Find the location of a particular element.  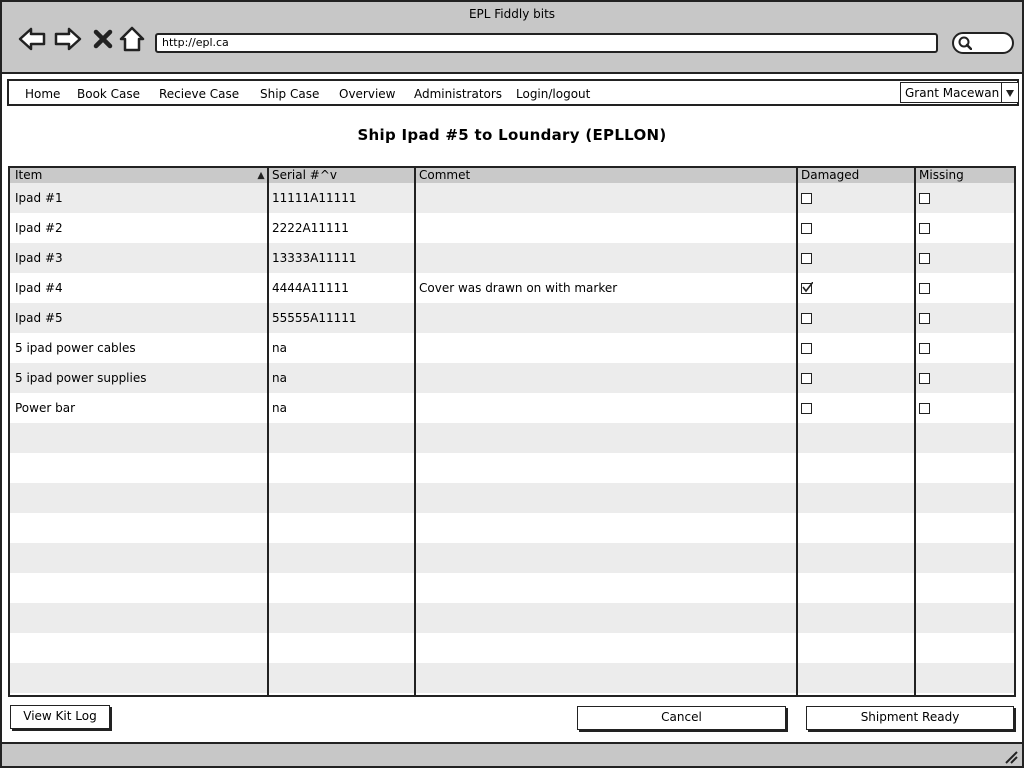

table-row: Ipad #3 13333A11111 is located at coordinates (512, 258).